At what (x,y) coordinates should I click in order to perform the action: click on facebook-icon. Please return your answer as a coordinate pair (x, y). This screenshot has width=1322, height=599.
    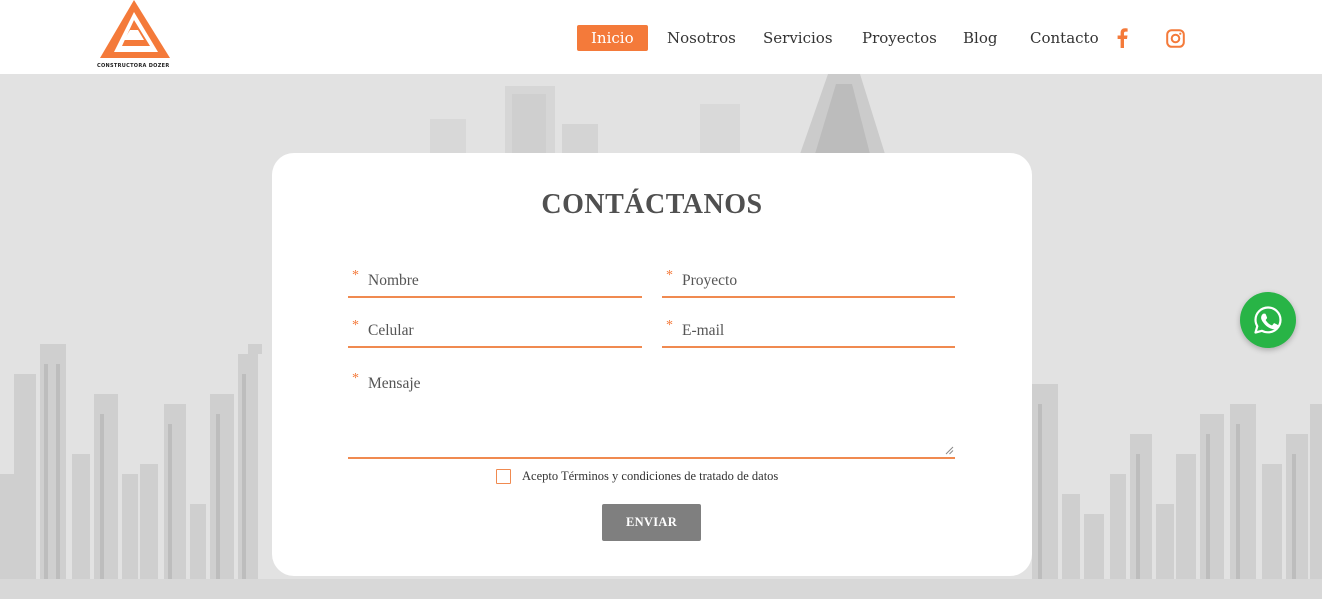
    Looking at the image, I should click on (1122, 38).